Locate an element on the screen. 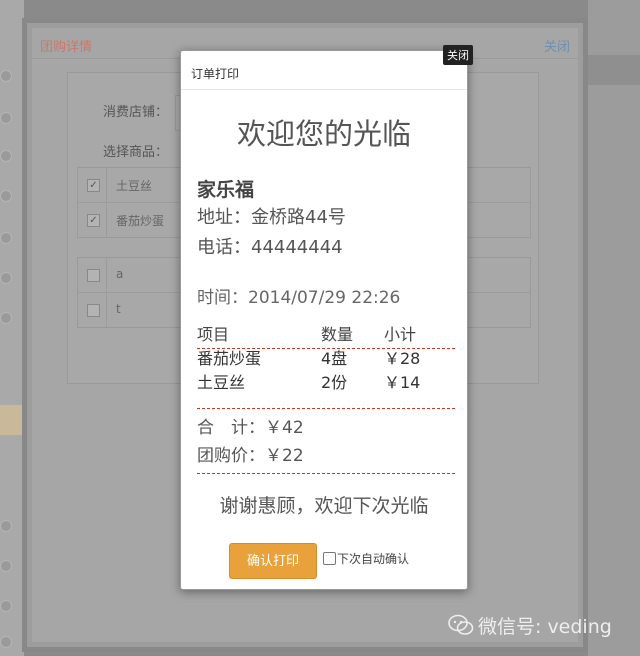 The width and height of the screenshot is (640, 656). confirm-print-button: 确认打印 is located at coordinates (273, 561).